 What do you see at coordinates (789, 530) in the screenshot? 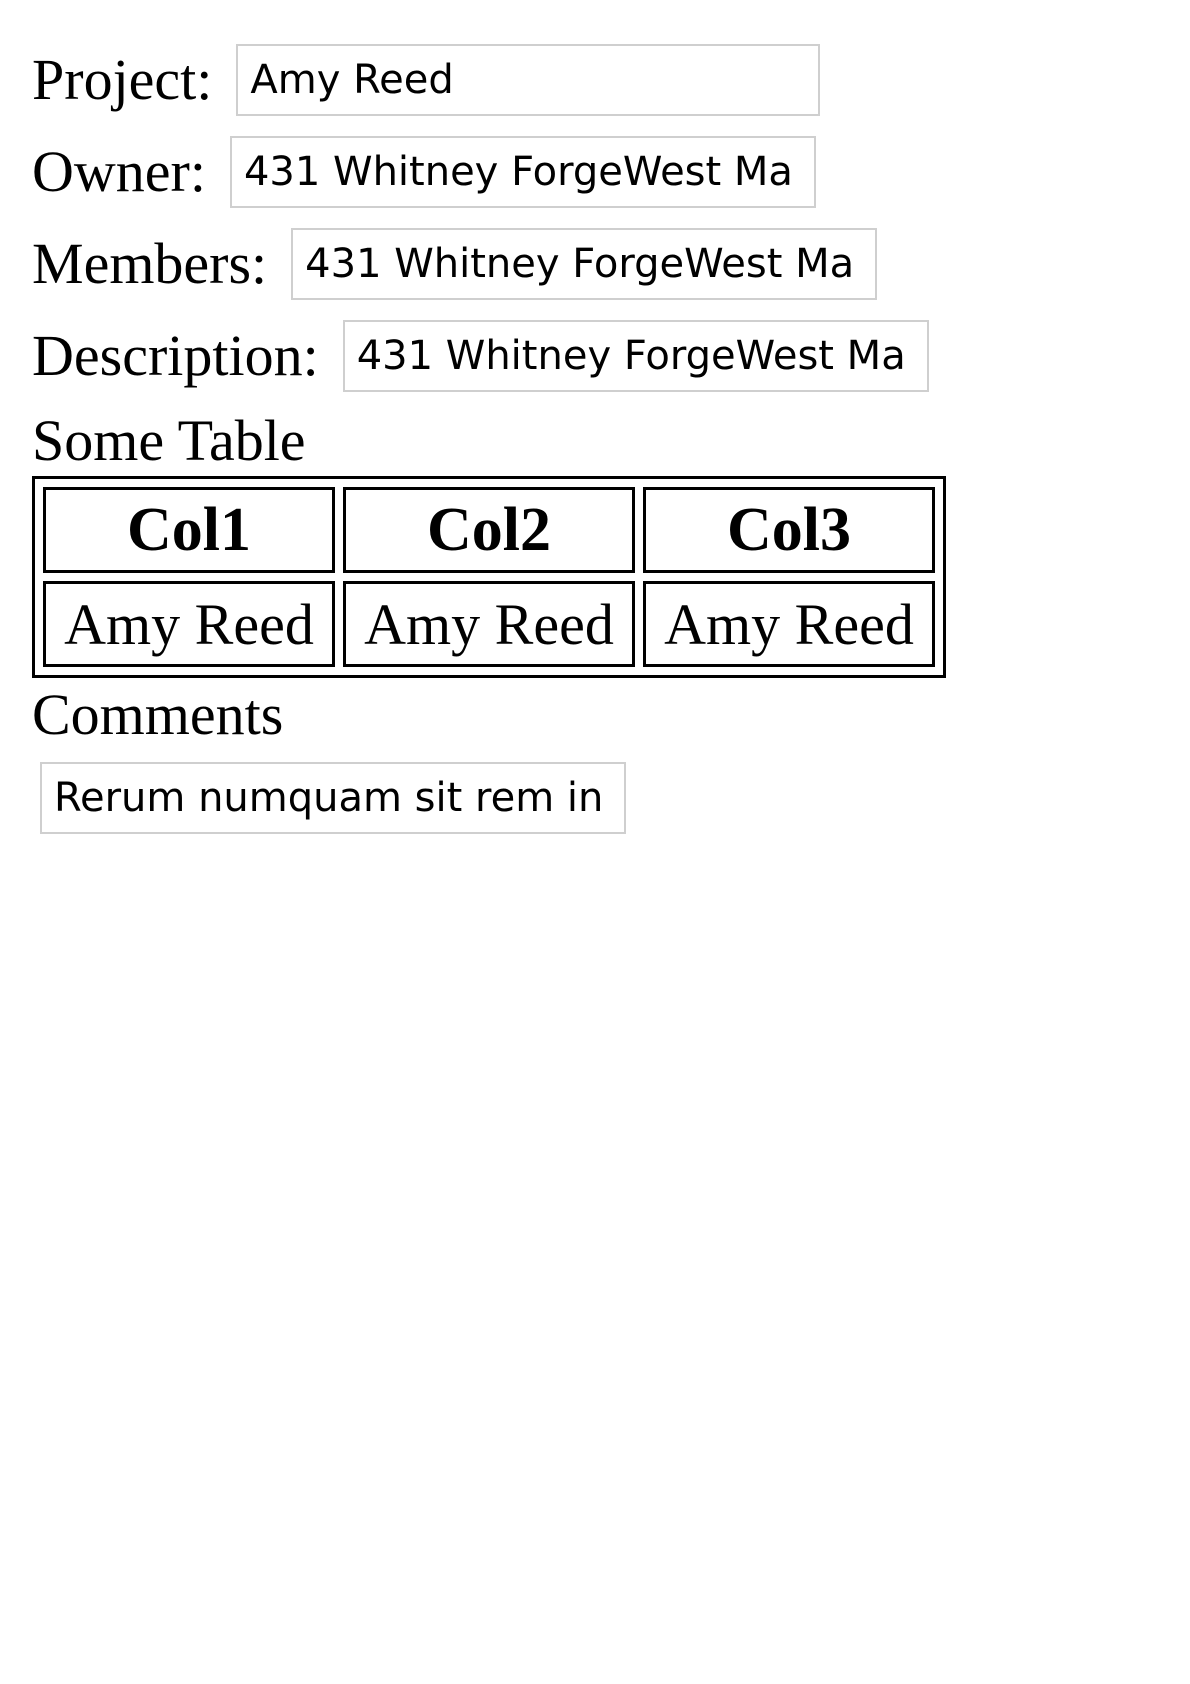
I see `column-header-col3: Col3` at bounding box center [789, 530].